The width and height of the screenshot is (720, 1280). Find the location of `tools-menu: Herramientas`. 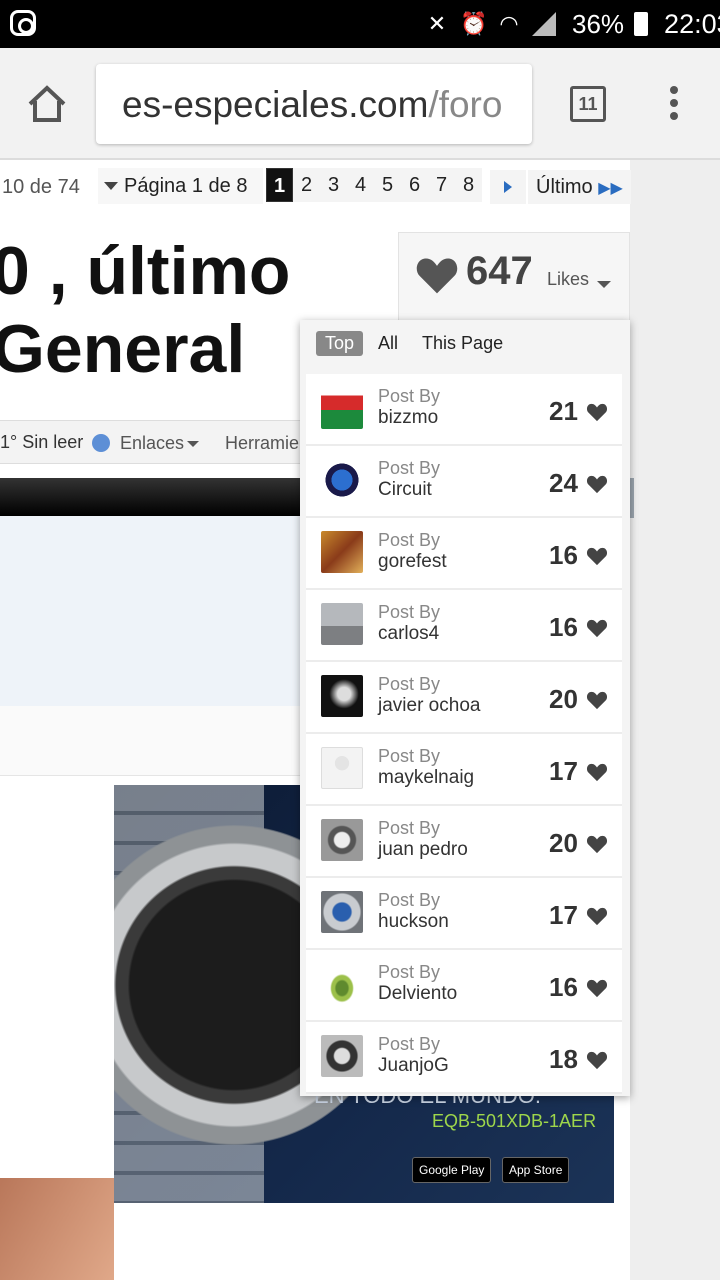

tools-menu: Herramientas is located at coordinates (267, 443).